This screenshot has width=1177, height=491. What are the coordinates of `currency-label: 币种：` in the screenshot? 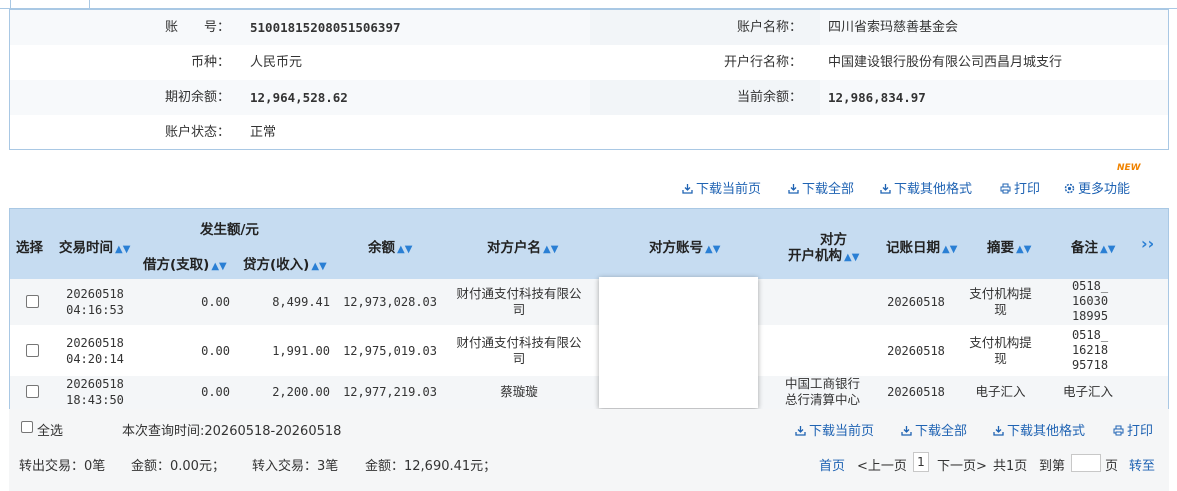 It's located at (210, 62).